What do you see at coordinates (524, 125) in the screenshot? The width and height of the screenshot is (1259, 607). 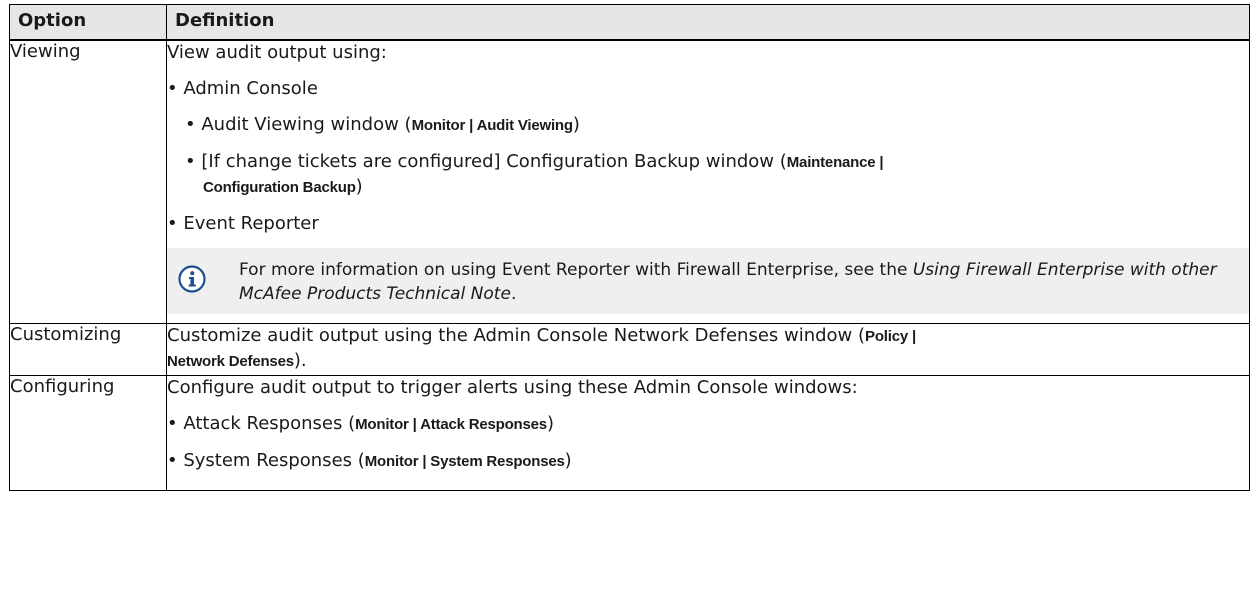 I see `ui-path-audit-viewing: Audit Viewing` at bounding box center [524, 125].